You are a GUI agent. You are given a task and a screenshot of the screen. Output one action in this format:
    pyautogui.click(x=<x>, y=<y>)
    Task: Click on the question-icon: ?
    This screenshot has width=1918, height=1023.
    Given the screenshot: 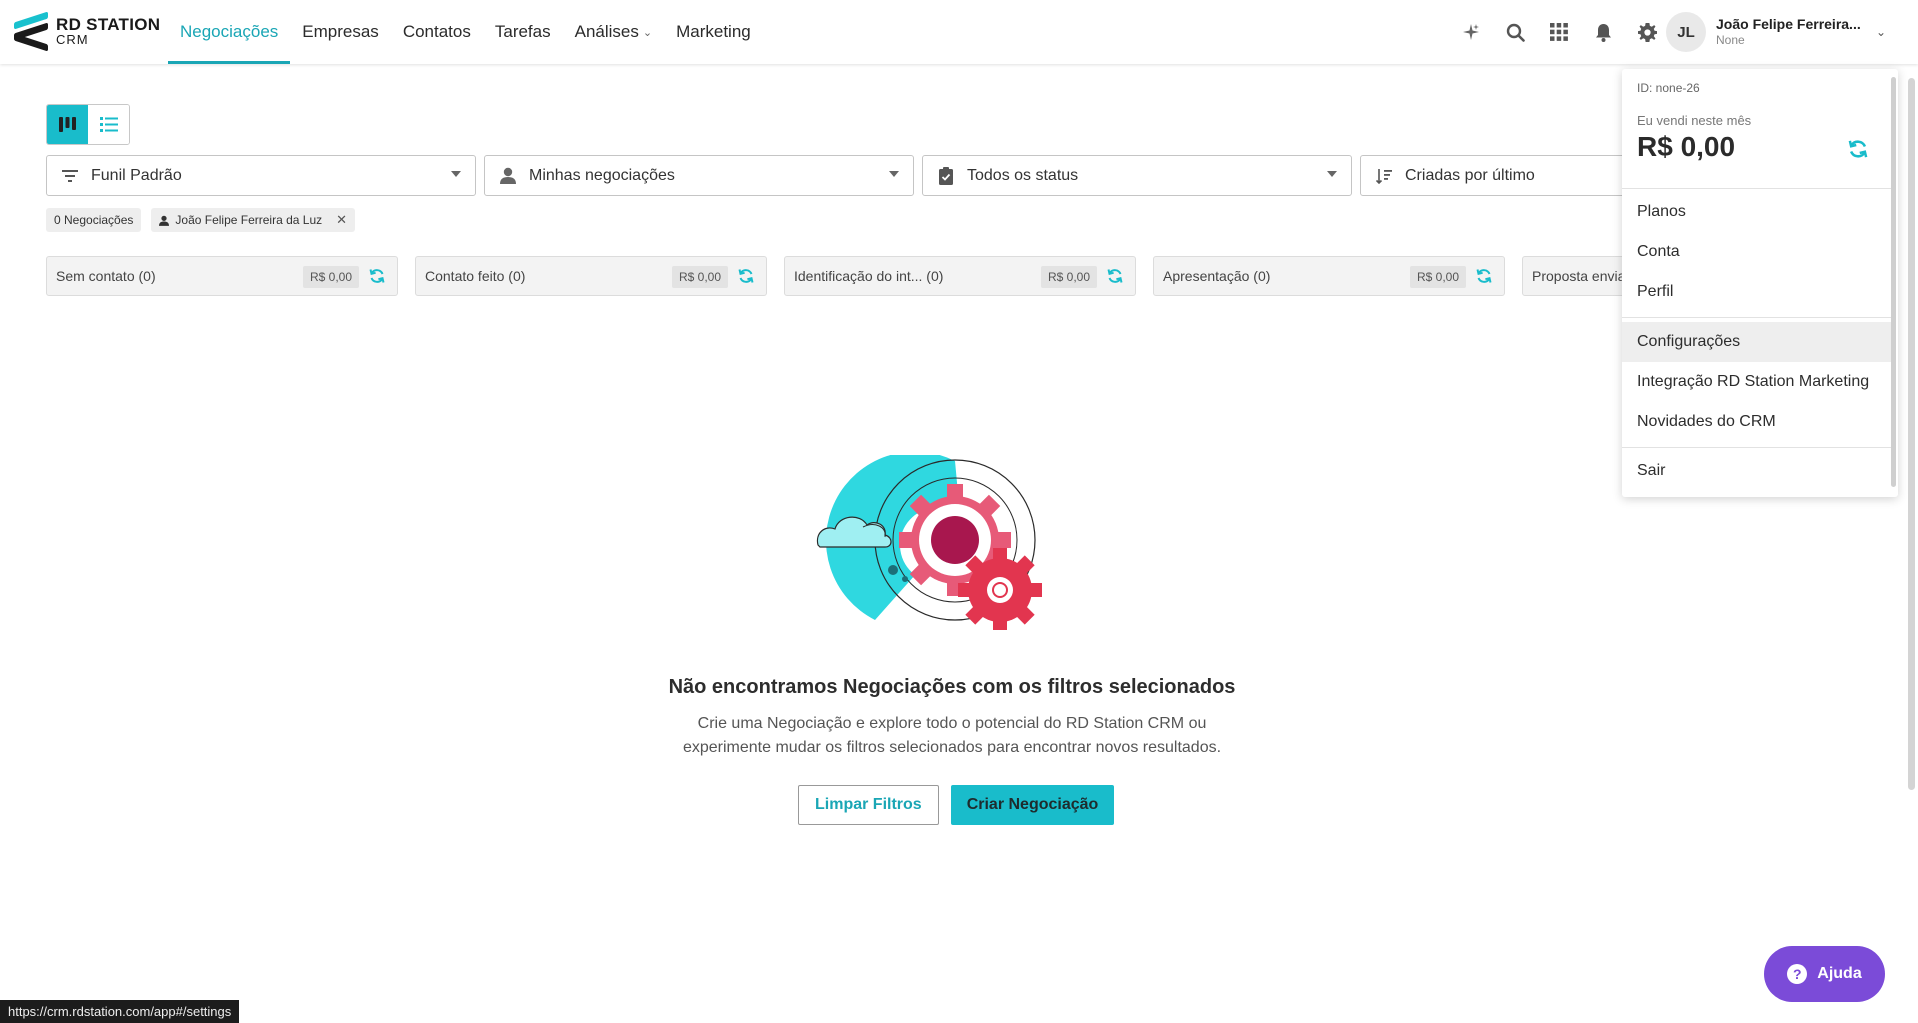 What is the action you would take?
    pyautogui.click(x=1797, y=974)
    